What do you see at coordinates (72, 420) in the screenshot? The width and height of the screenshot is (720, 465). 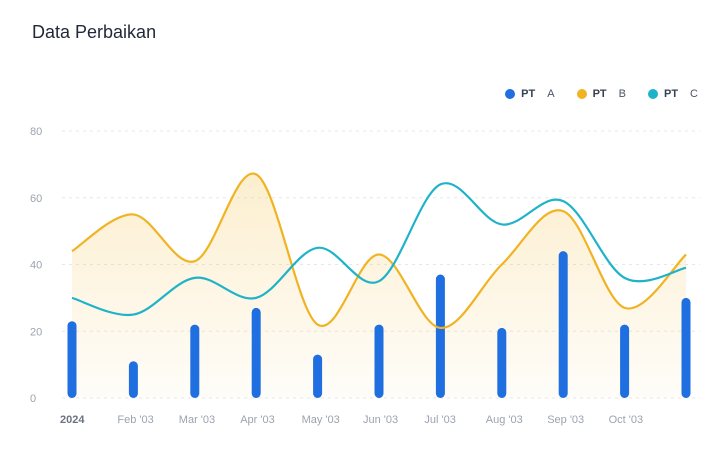 I see `x-tick-label: 2024` at bounding box center [72, 420].